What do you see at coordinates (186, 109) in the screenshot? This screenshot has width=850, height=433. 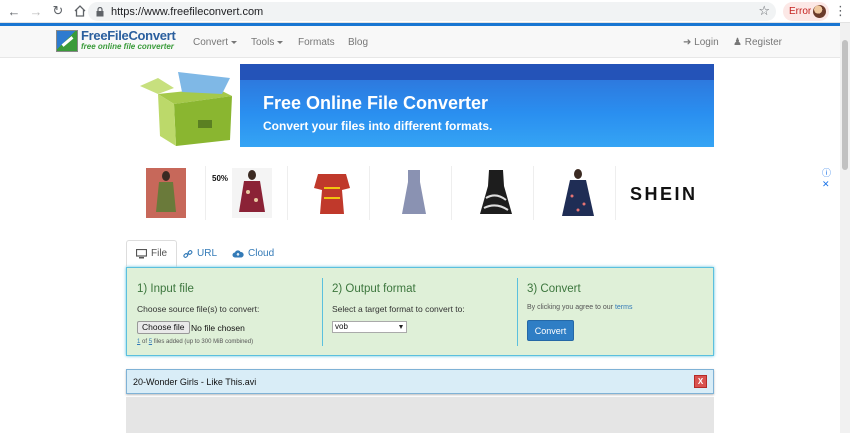 I see `open-box-icon` at bounding box center [186, 109].